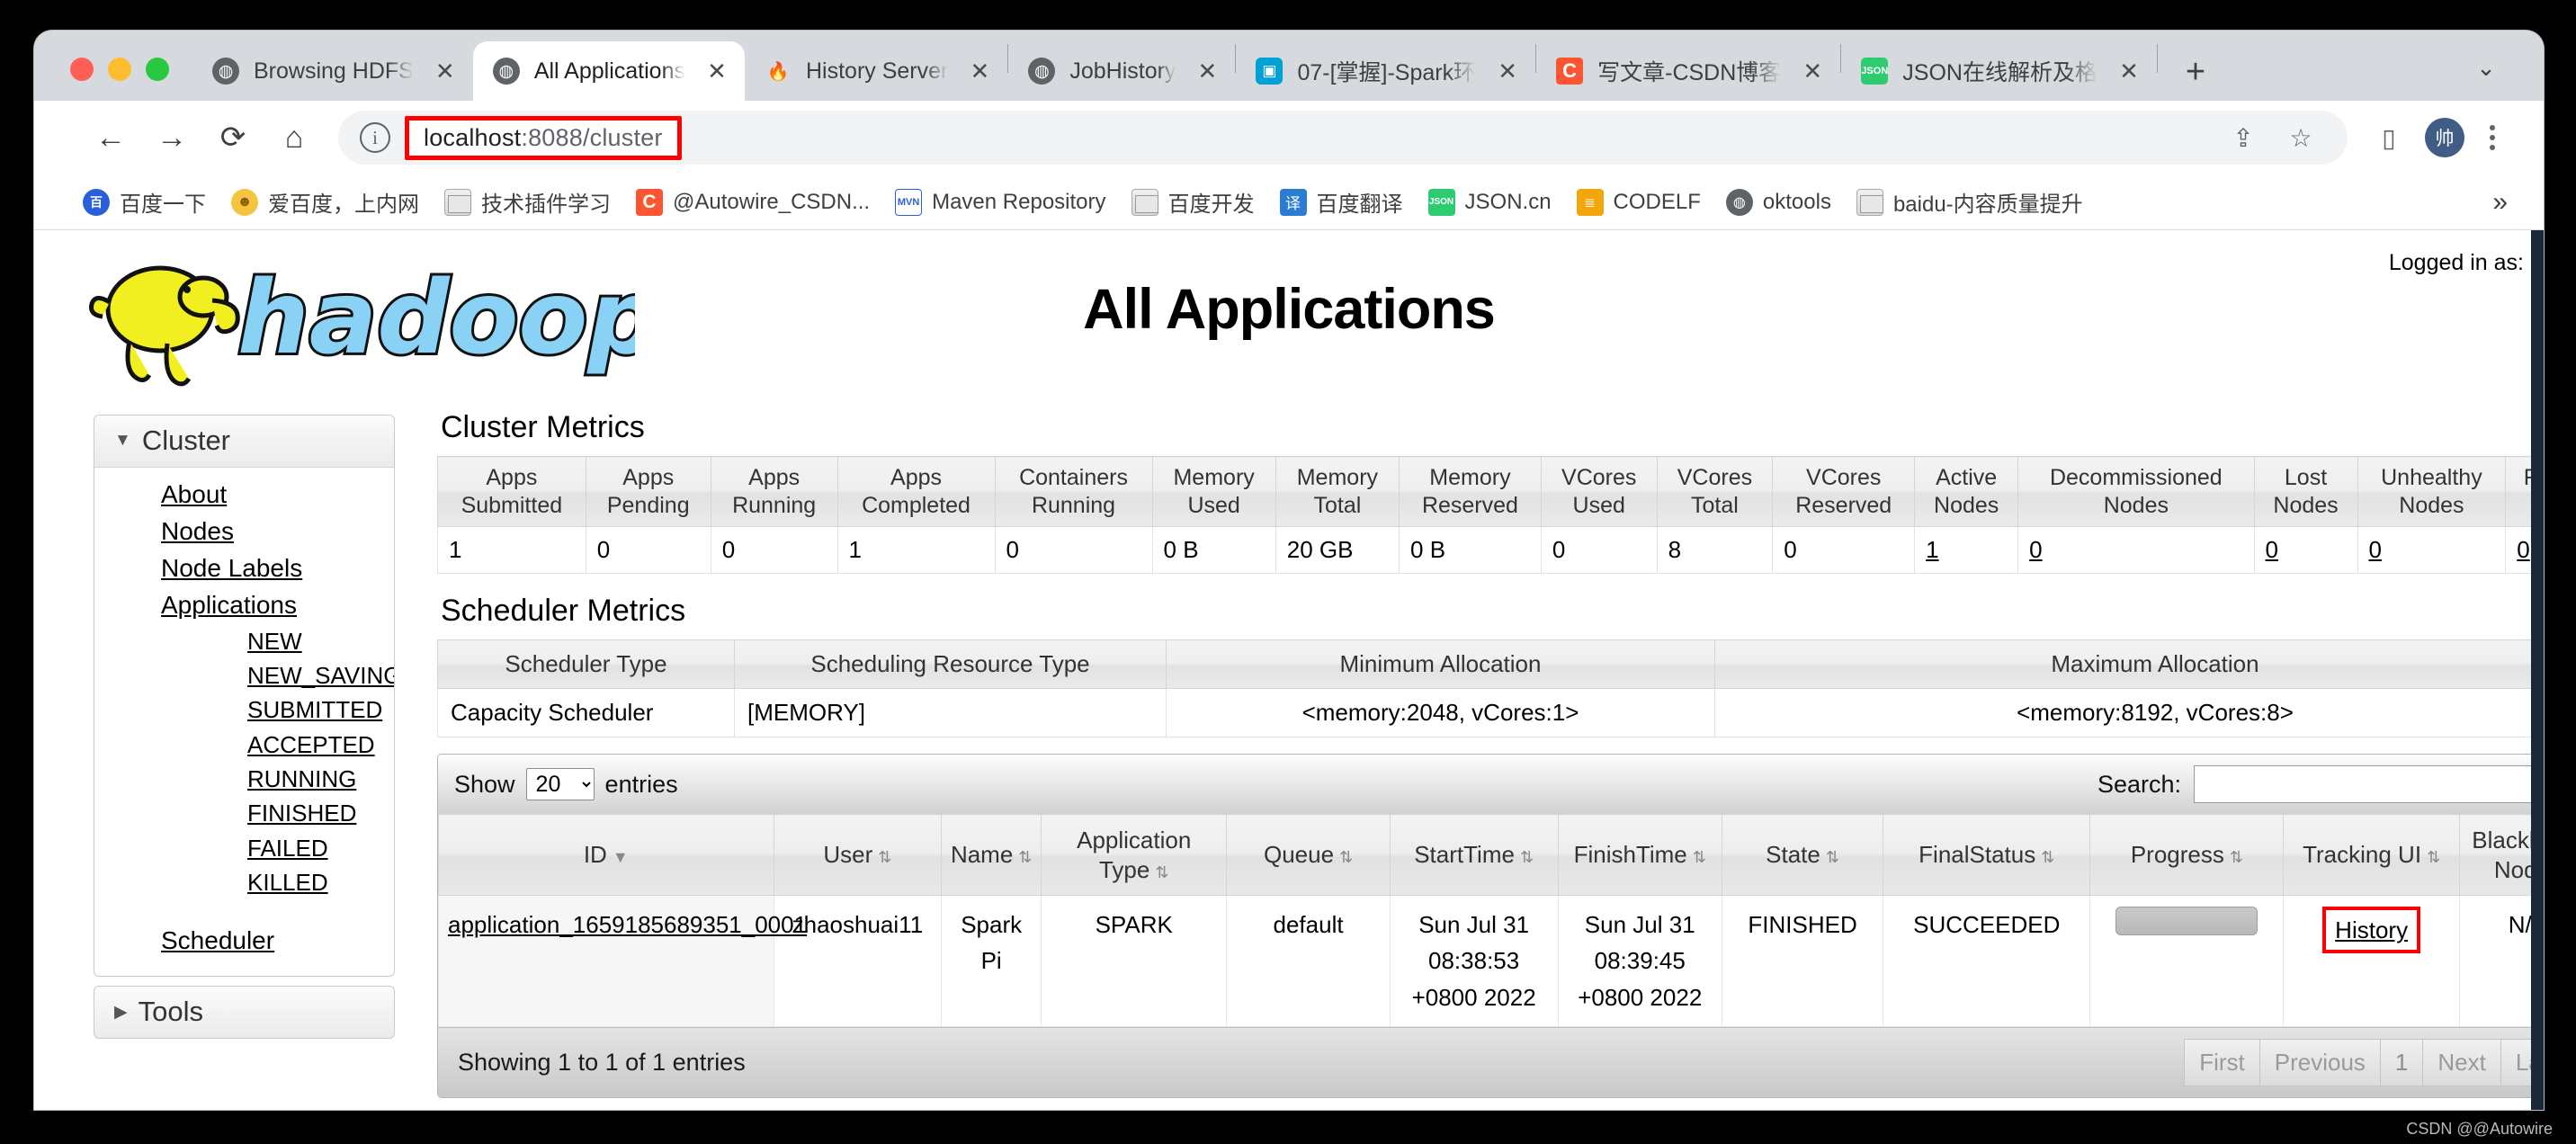 Image resolution: width=2576 pixels, height=1144 pixels. What do you see at coordinates (244, 641) in the screenshot?
I see `sidebar-item-new: NEW` at bounding box center [244, 641].